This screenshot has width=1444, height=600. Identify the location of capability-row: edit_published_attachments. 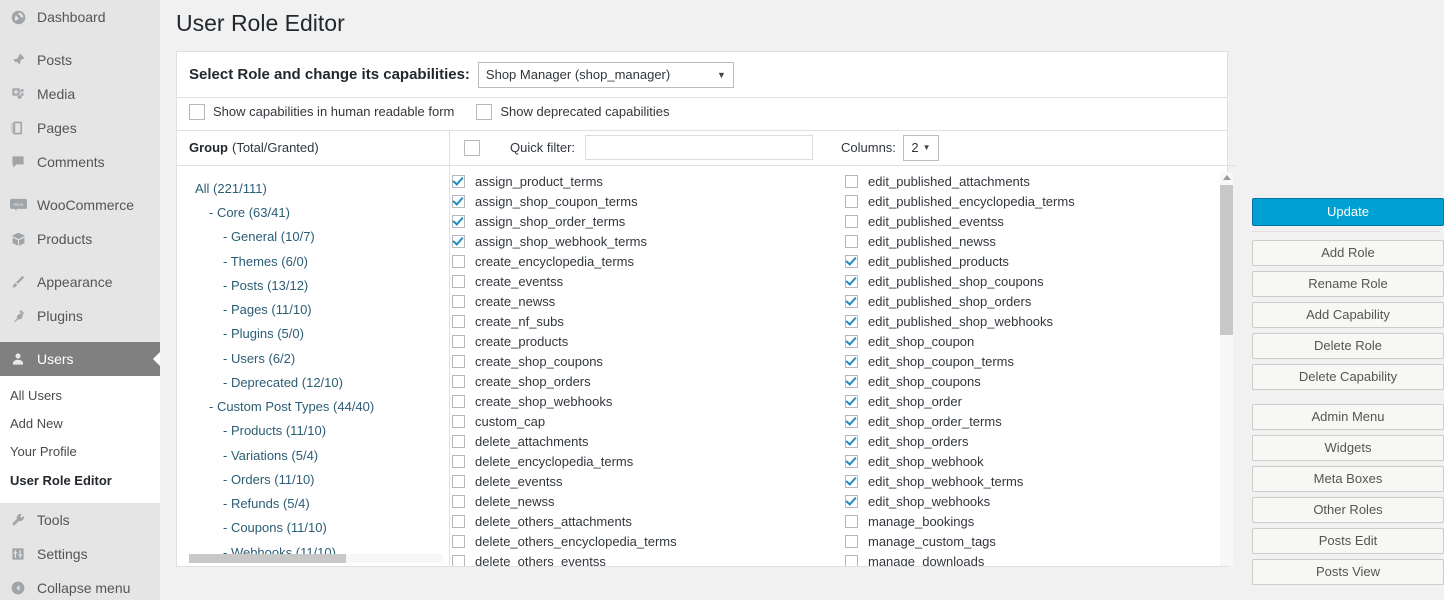
(1039, 182).